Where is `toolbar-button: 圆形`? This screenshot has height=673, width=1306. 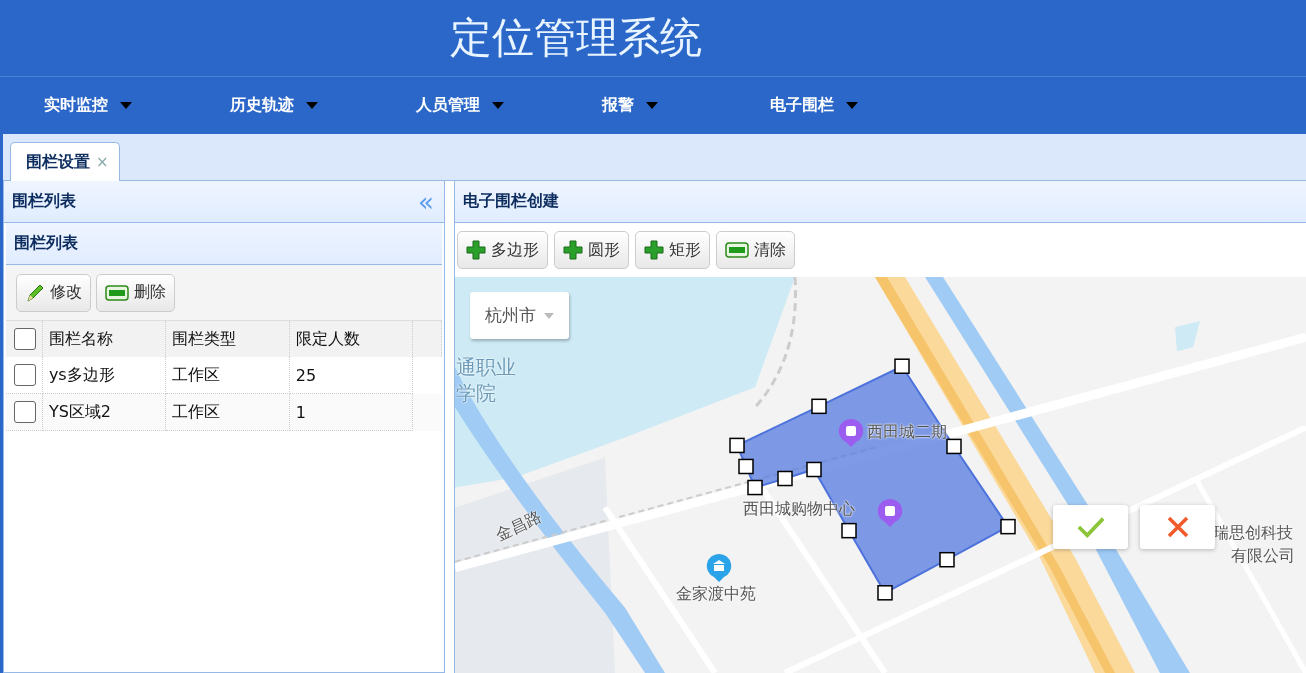 toolbar-button: 圆形 is located at coordinates (591, 250).